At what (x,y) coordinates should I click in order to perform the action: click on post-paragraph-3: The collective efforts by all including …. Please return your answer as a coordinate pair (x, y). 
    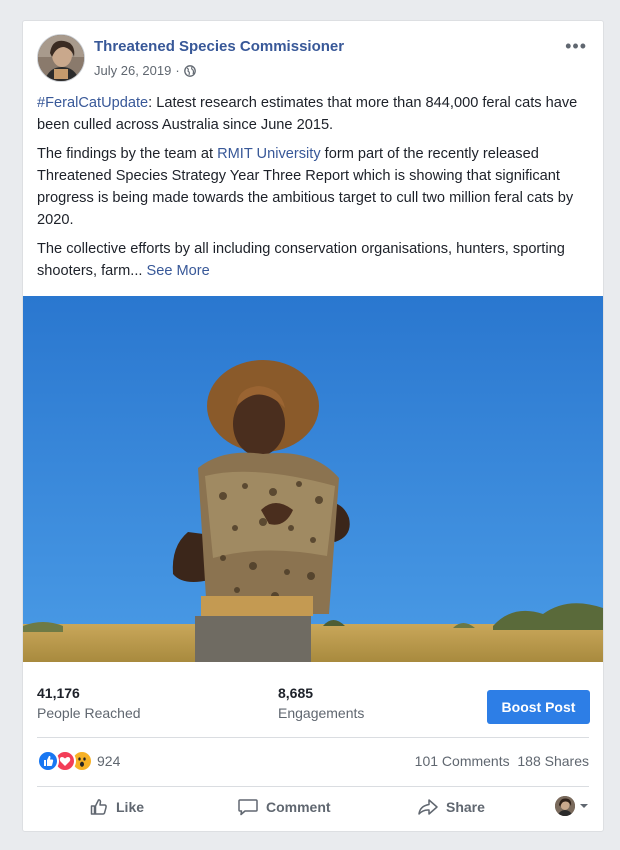
    Looking at the image, I should click on (315, 260).